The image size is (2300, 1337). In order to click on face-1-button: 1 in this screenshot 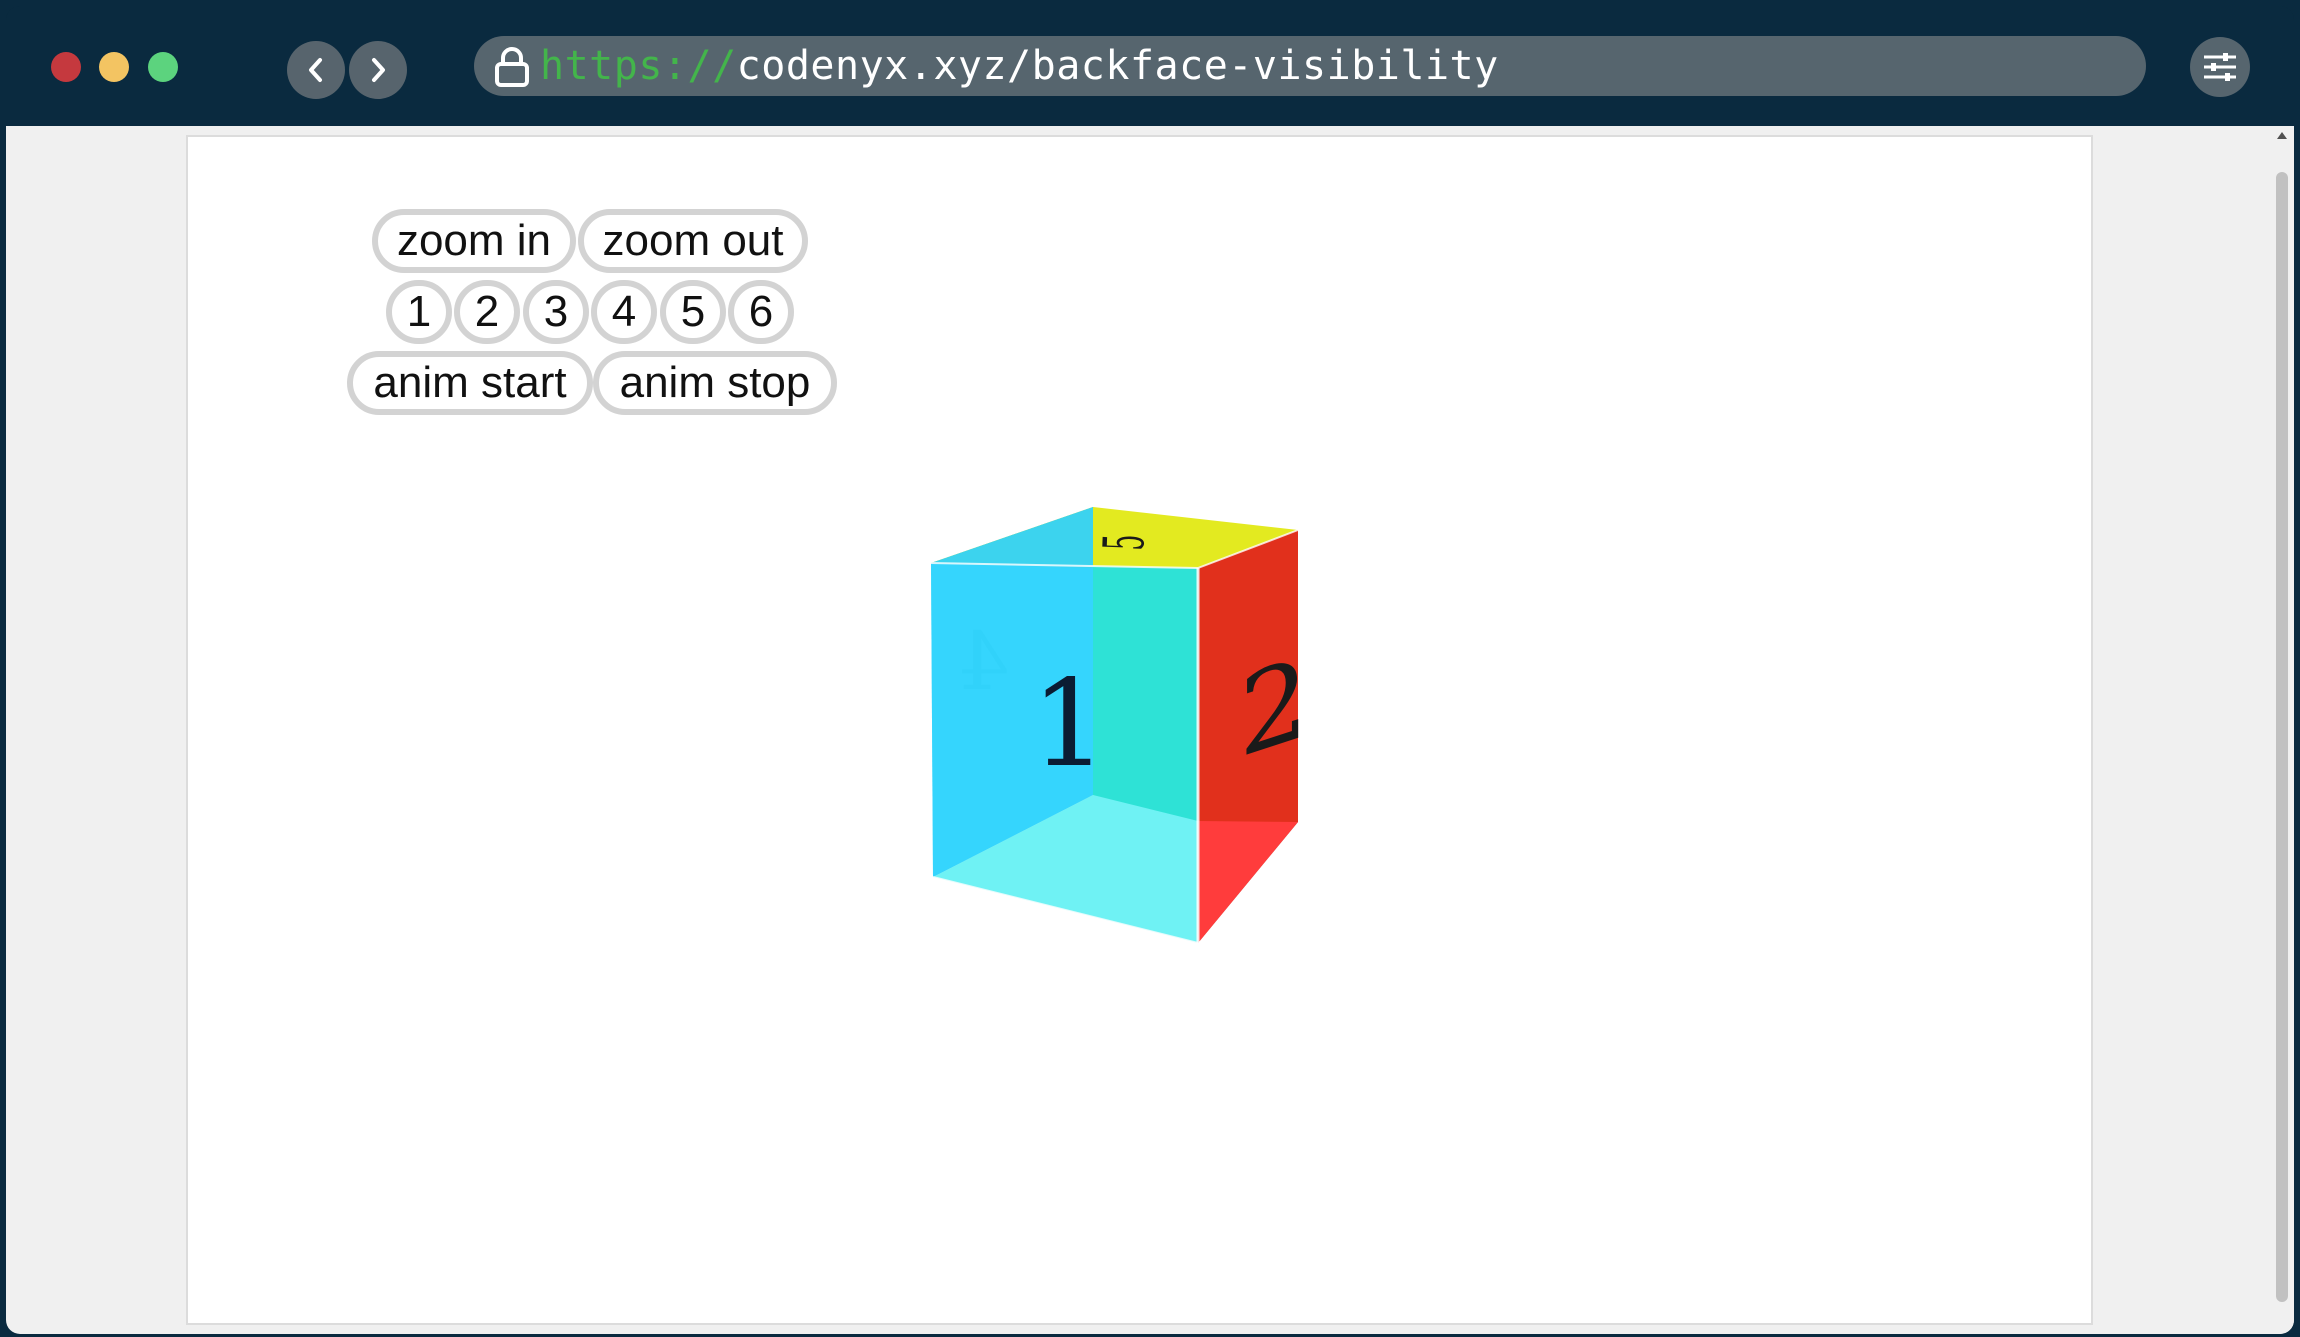, I will do `click(419, 312)`.